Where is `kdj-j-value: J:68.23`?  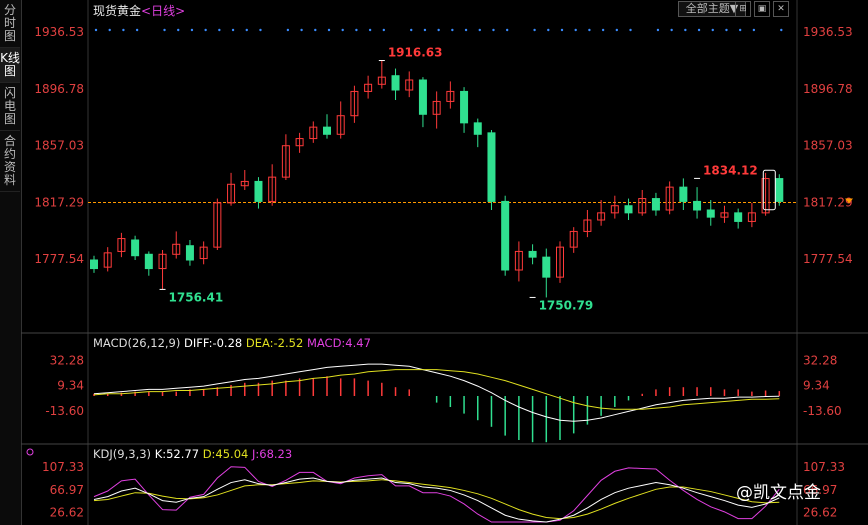
kdj-j-value: J:68.23 is located at coordinates (272, 454).